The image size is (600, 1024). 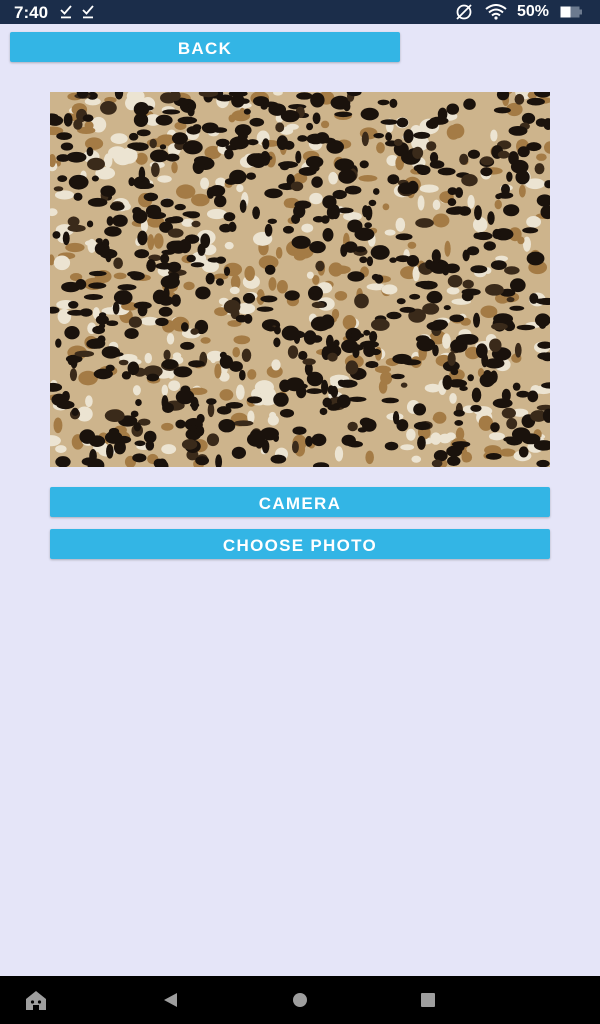 I want to click on navigation-bar, so click(x=300, y=1000).